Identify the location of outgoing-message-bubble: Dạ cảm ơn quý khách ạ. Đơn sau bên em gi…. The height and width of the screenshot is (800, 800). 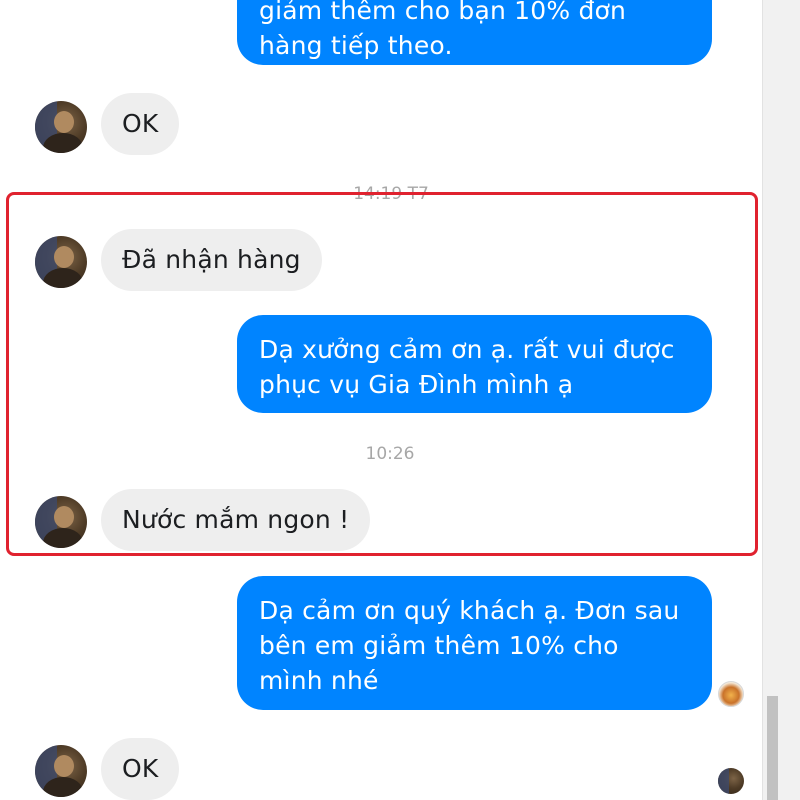
(474, 643).